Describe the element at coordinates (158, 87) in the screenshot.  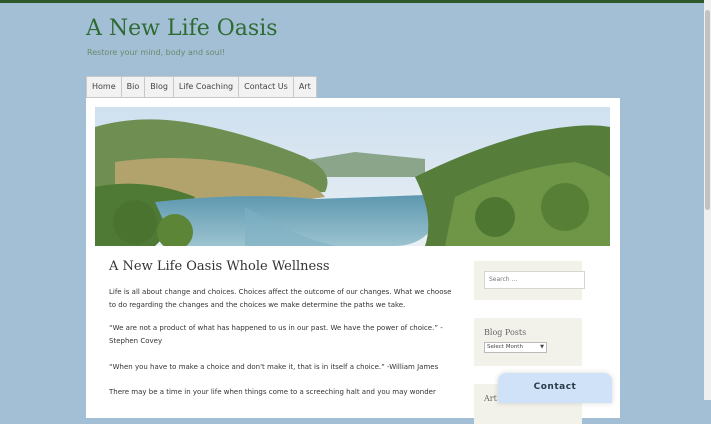
I see `nav-item-blog: Blog` at that location.